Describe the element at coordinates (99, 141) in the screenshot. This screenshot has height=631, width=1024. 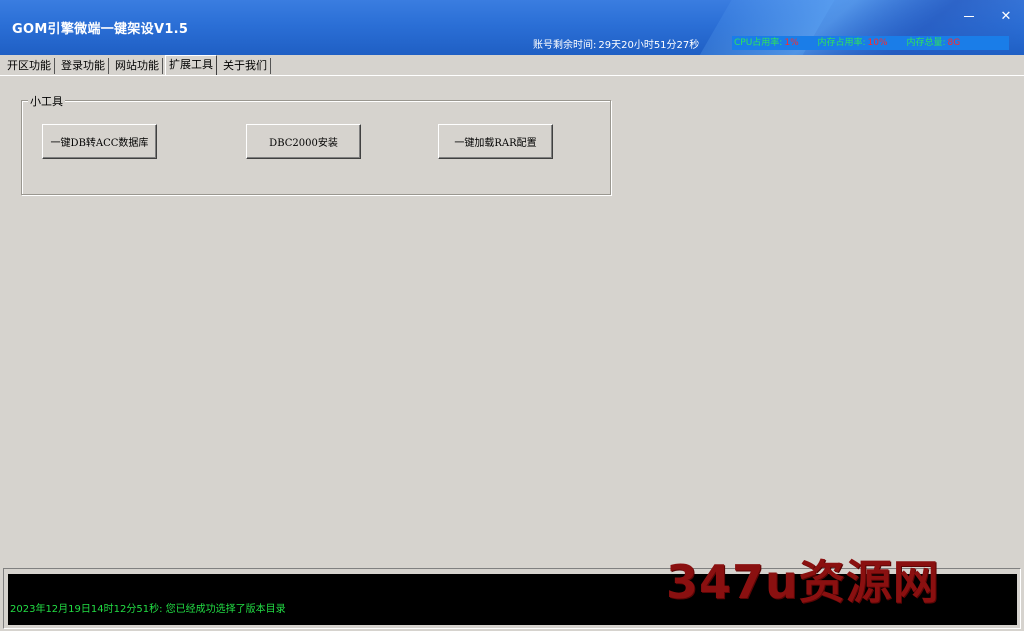
I see `db-to-acc-button: 一键DB转ACC数据库` at that location.